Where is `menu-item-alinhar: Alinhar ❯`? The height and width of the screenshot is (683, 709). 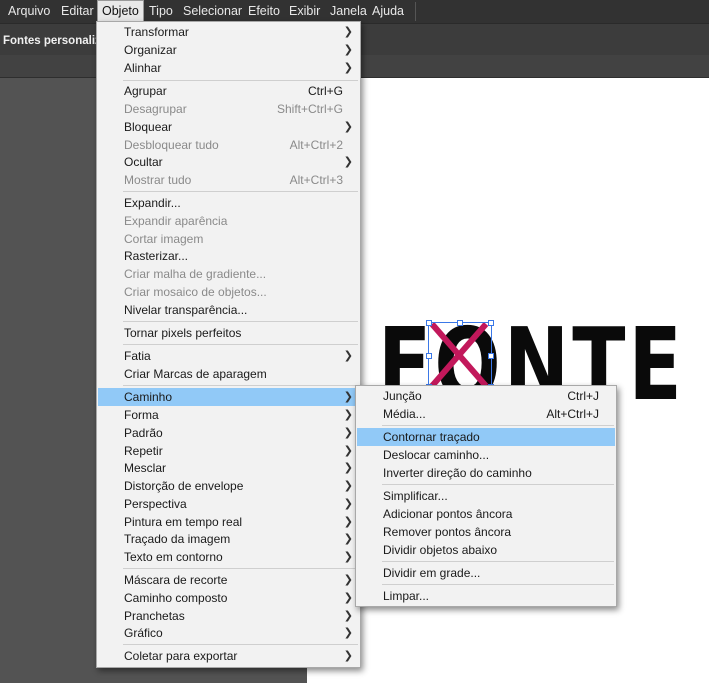 menu-item-alinhar: Alinhar ❯ is located at coordinates (228, 68).